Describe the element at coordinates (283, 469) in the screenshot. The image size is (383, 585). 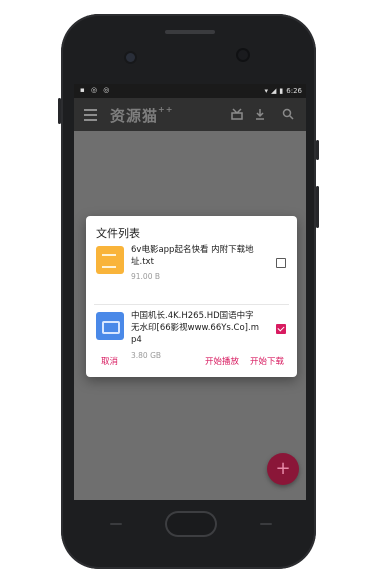
I see `add-fab-button: +` at that location.